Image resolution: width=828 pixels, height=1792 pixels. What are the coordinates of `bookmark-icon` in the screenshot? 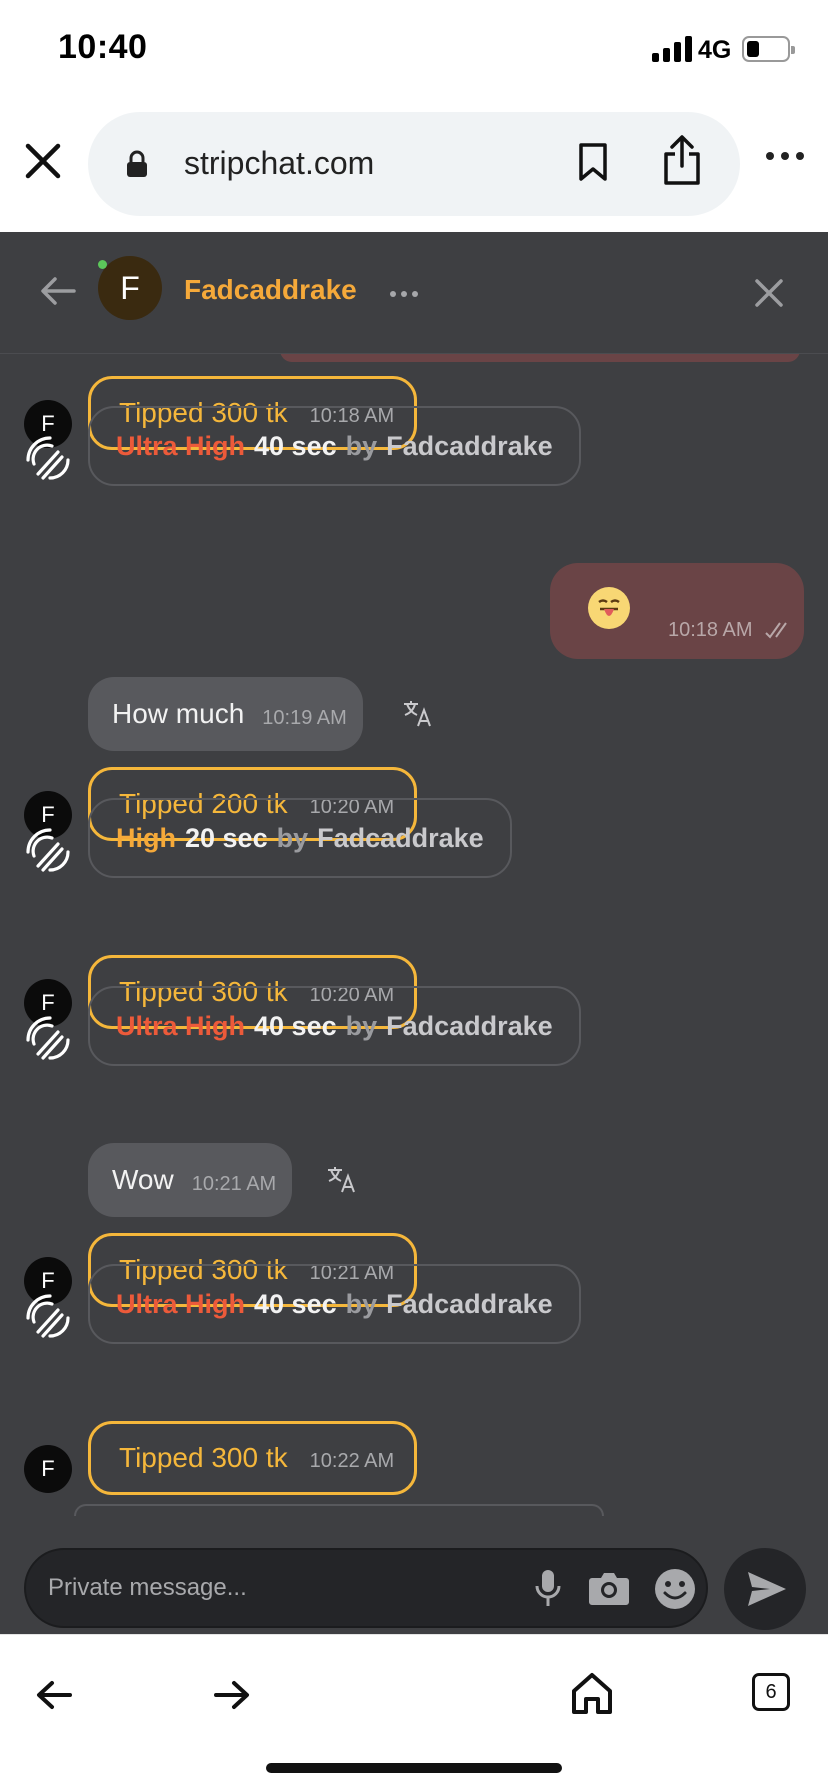 It's located at (593, 162).